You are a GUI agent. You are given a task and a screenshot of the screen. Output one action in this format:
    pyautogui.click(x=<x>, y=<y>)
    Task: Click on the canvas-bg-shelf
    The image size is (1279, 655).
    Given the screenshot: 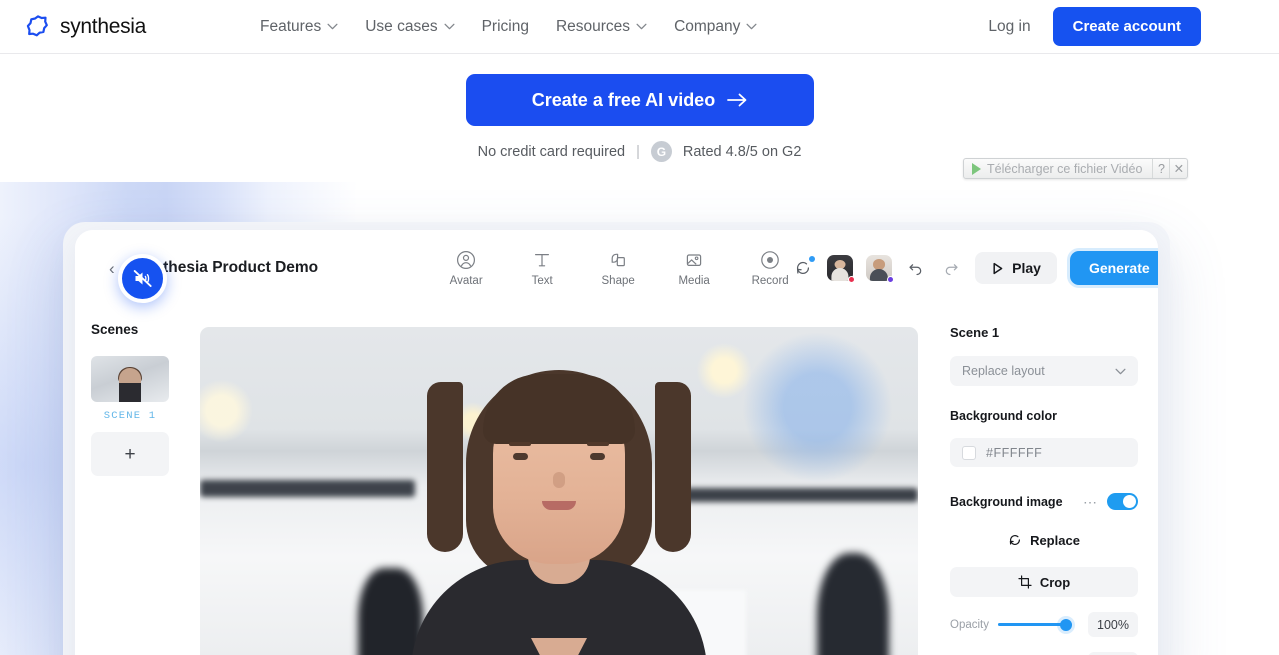 What is the action you would take?
    pyautogui.click(x=308, y=488)
    